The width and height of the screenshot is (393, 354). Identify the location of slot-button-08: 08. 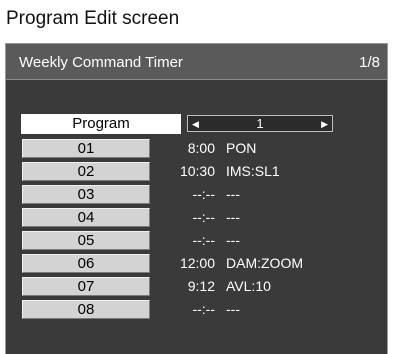
(86, 309).